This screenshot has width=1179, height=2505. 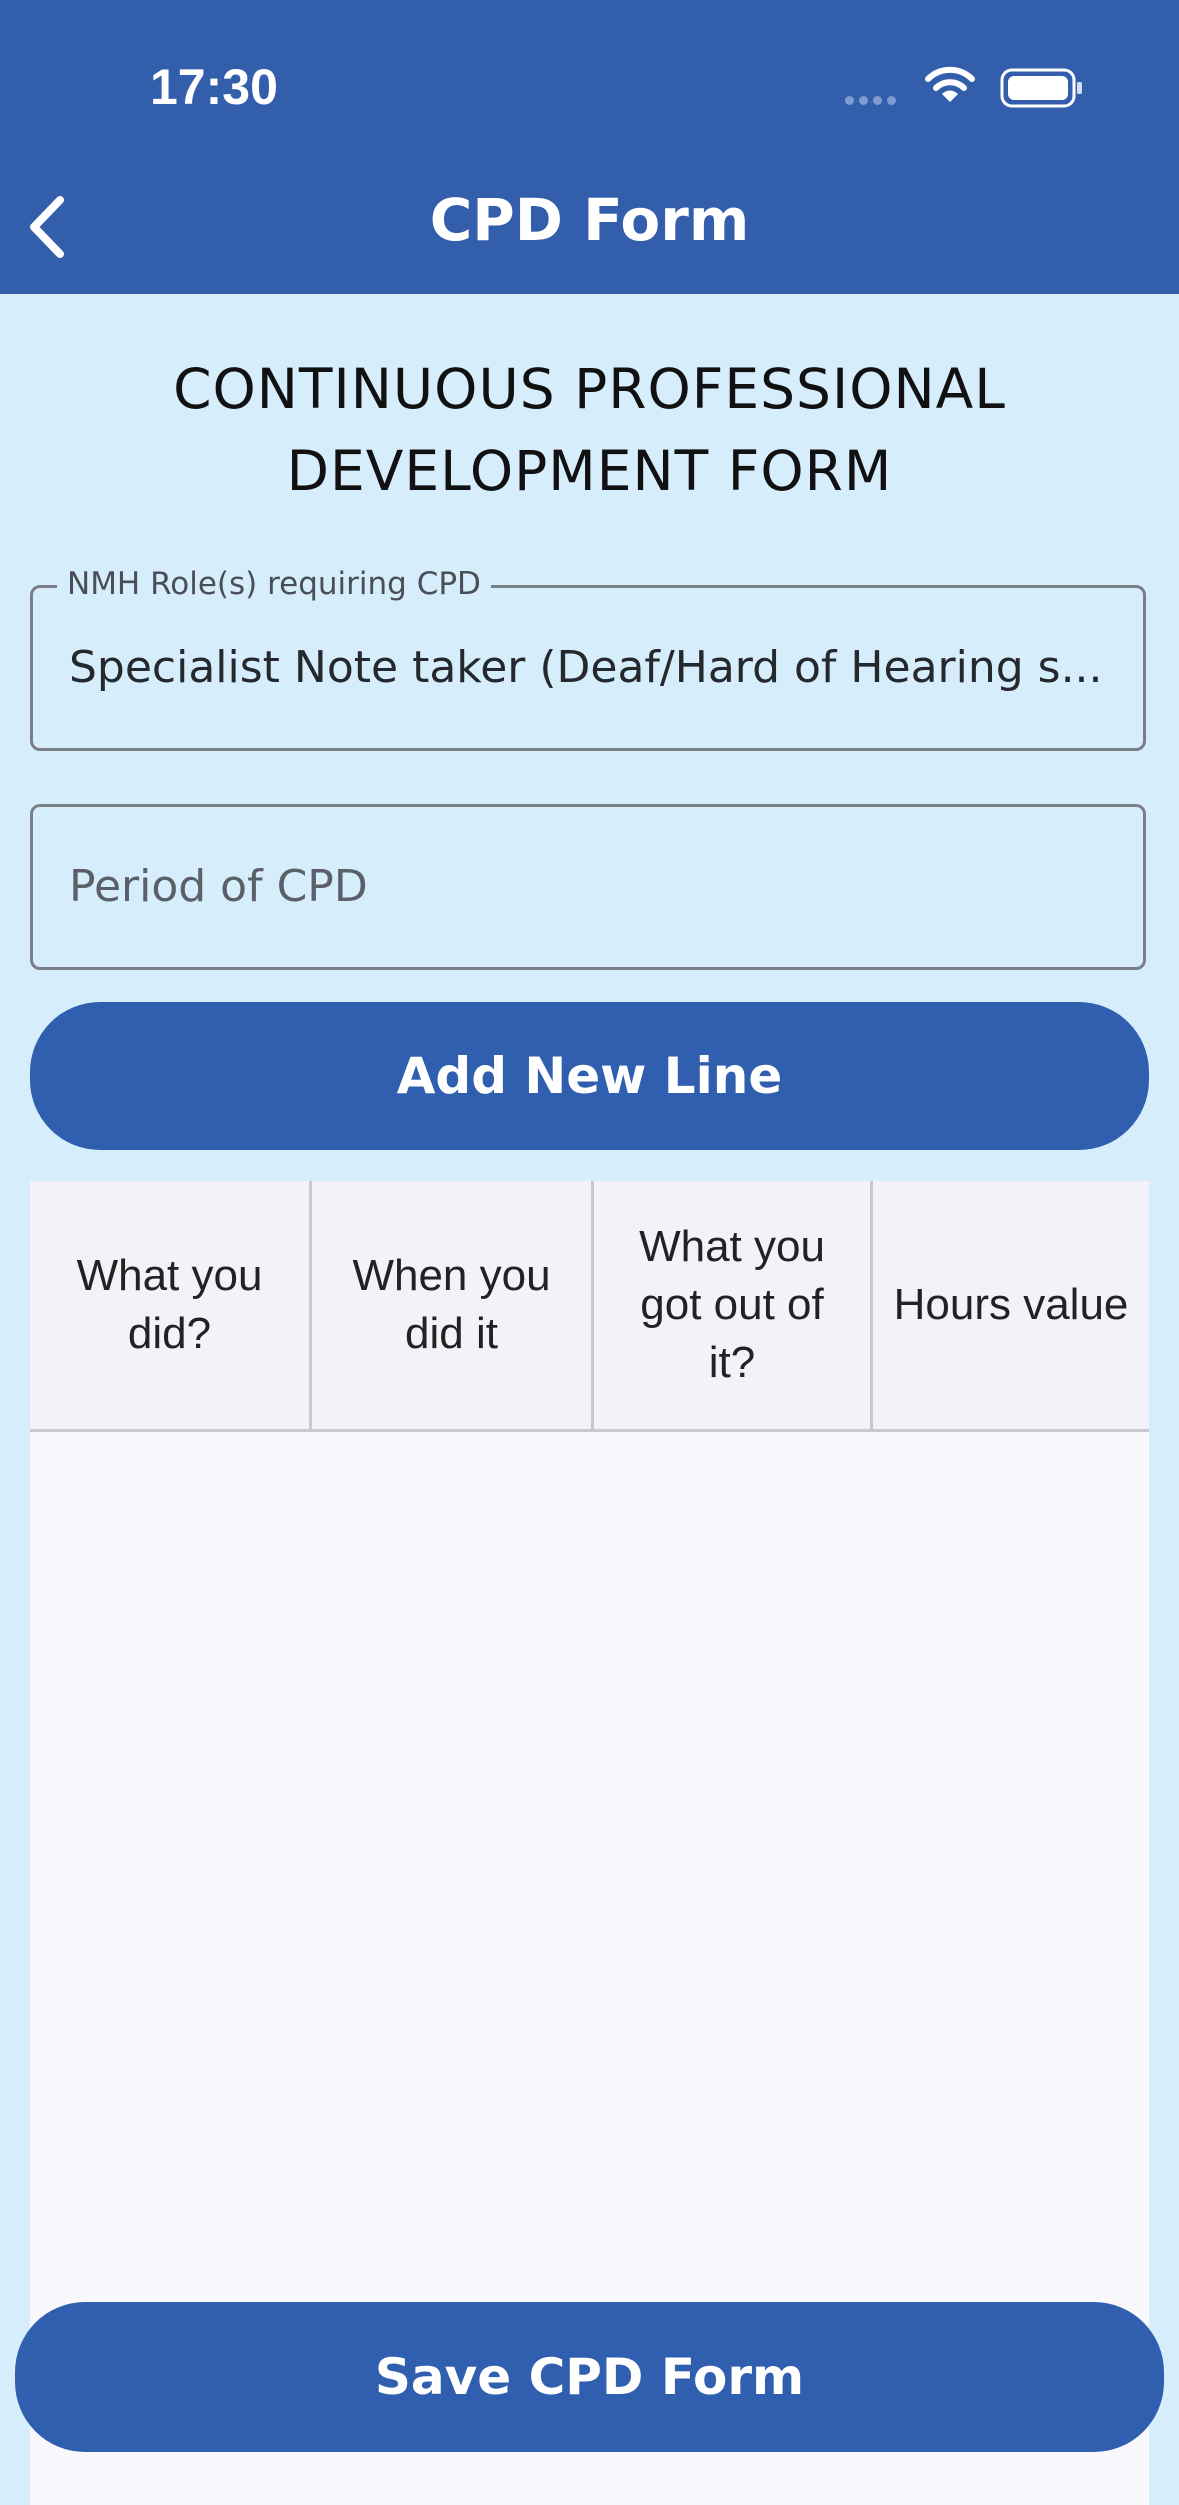 What do you see at coordinates (1041, 88) in the screenshot?
I see `battery-icon` at bounding box center [1041, 88].